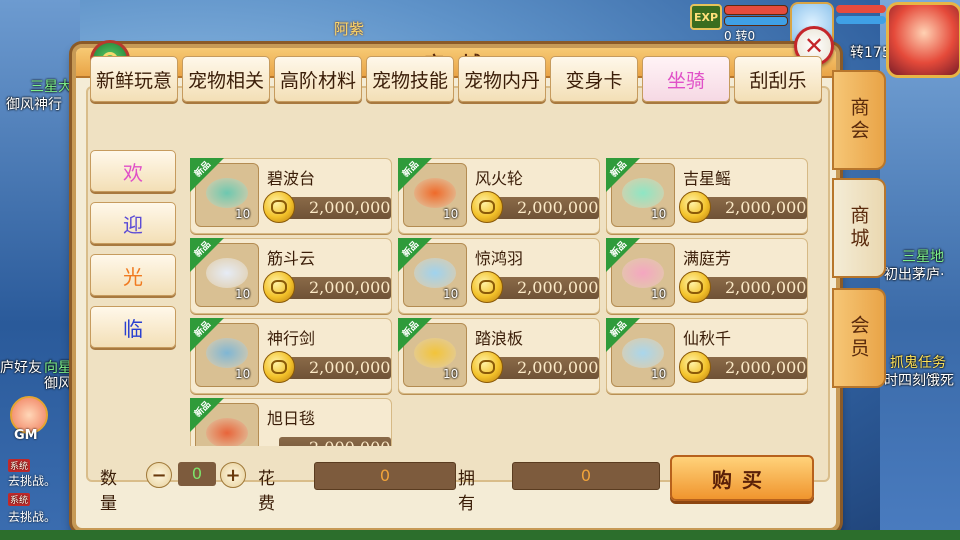  I want to click on side-tab-guild-shop: 商会, so click(859, 120).